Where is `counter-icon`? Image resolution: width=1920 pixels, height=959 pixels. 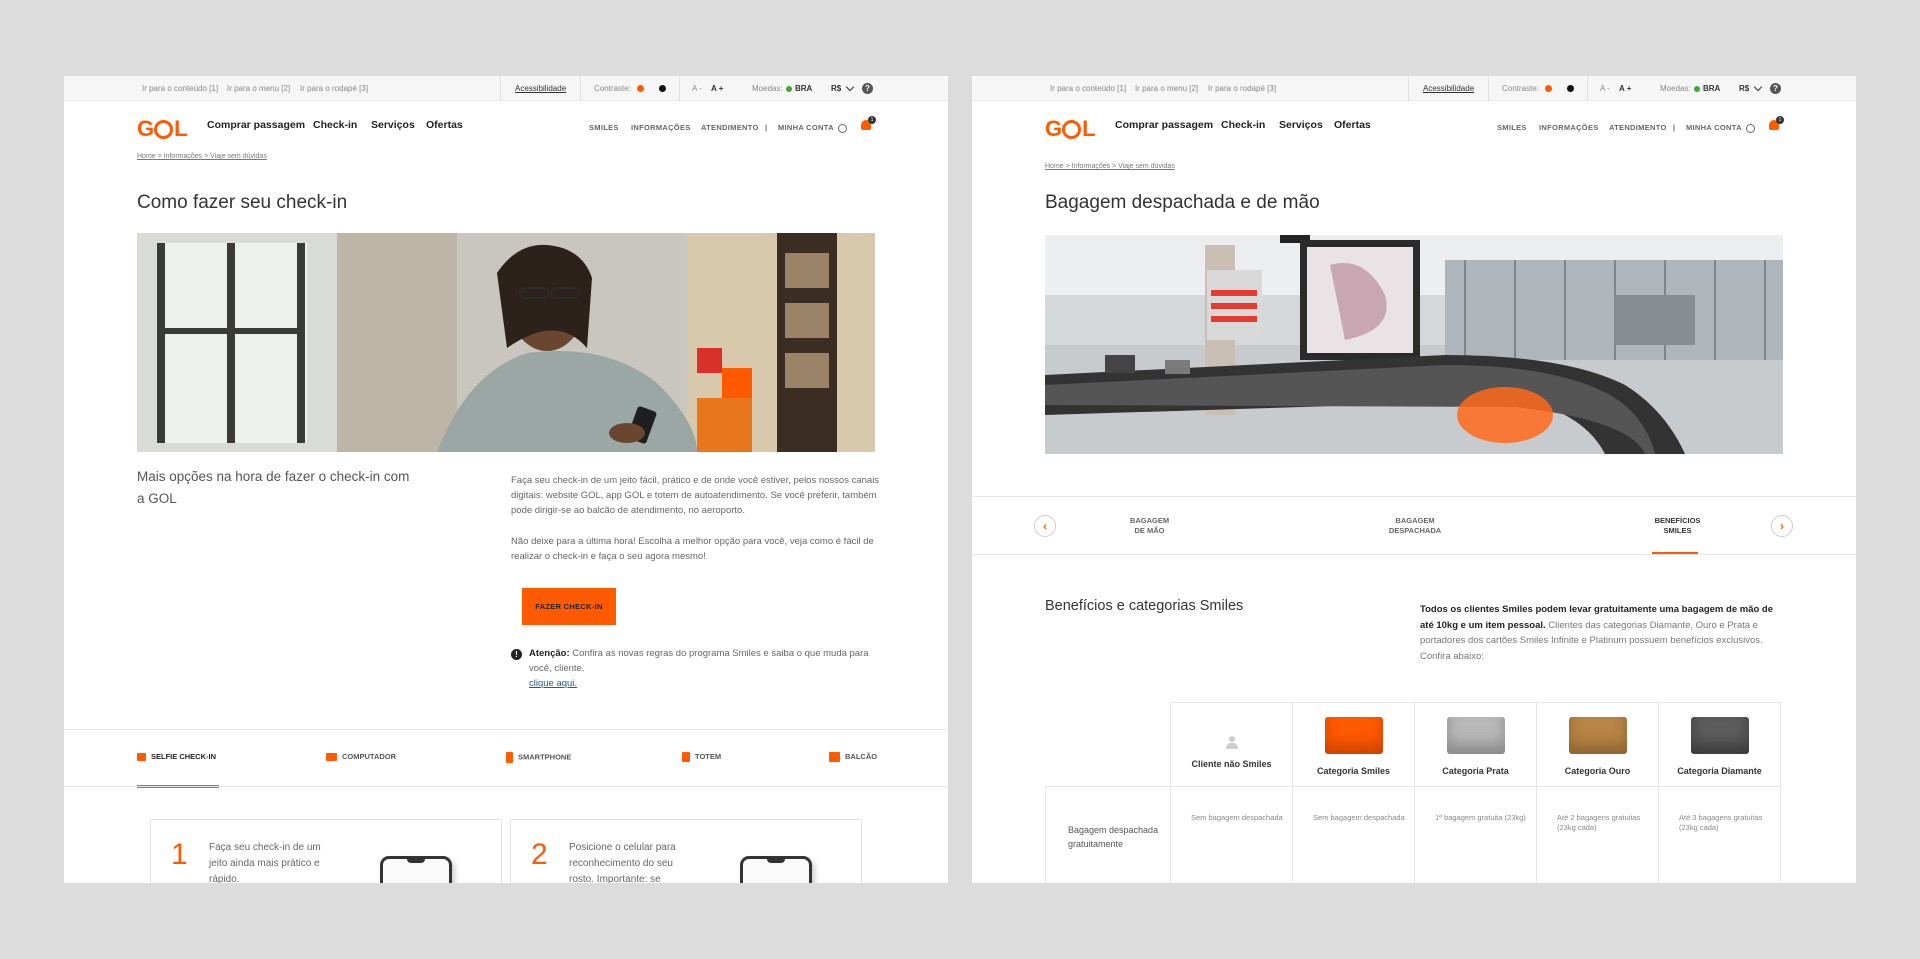
counter-icon is located at coordinates (834, 757).